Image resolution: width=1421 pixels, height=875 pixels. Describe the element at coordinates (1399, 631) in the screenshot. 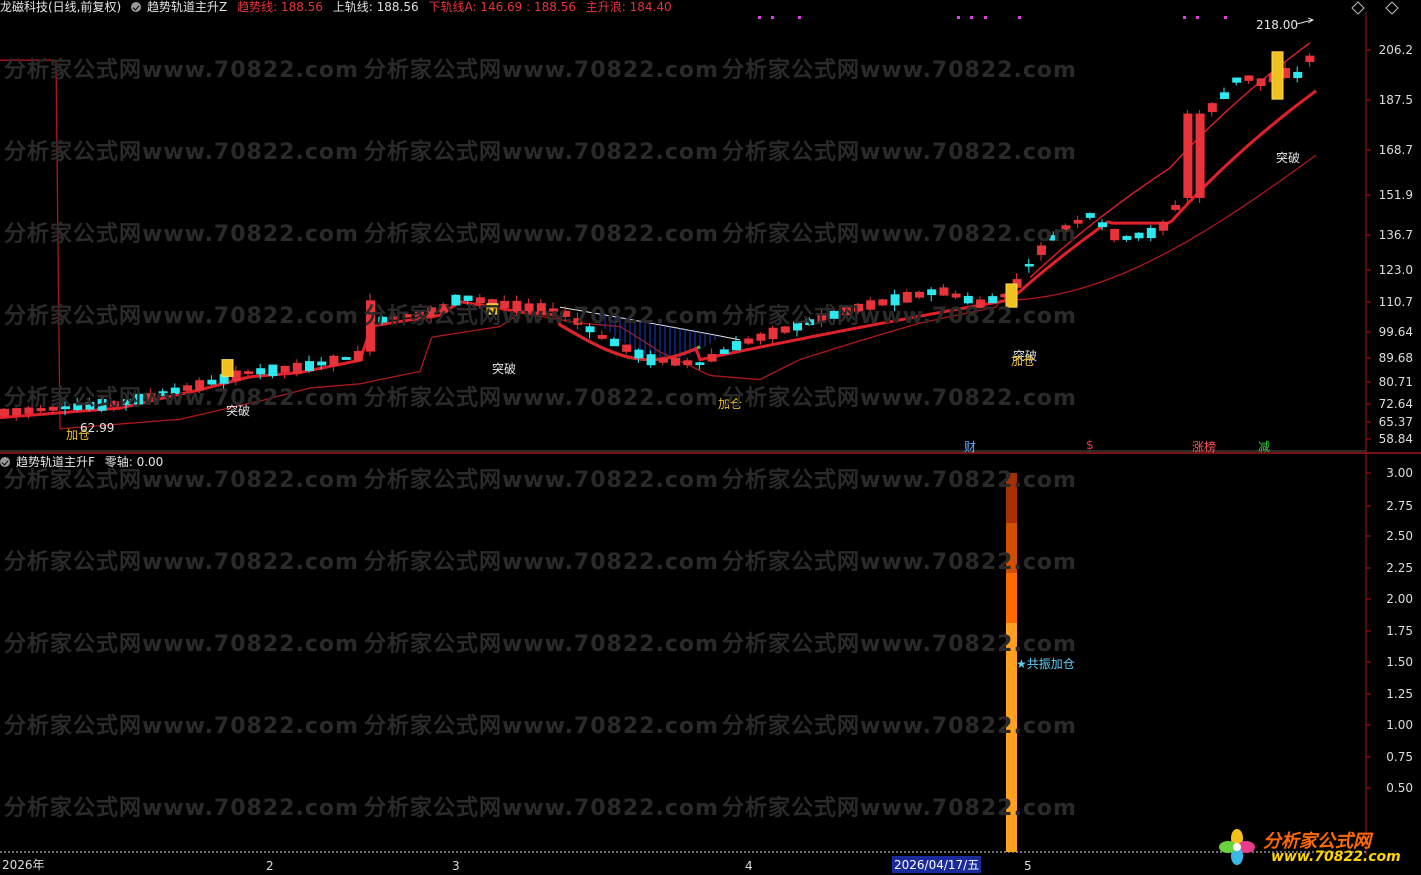

I see `sub-tick: 1.75` at that location.